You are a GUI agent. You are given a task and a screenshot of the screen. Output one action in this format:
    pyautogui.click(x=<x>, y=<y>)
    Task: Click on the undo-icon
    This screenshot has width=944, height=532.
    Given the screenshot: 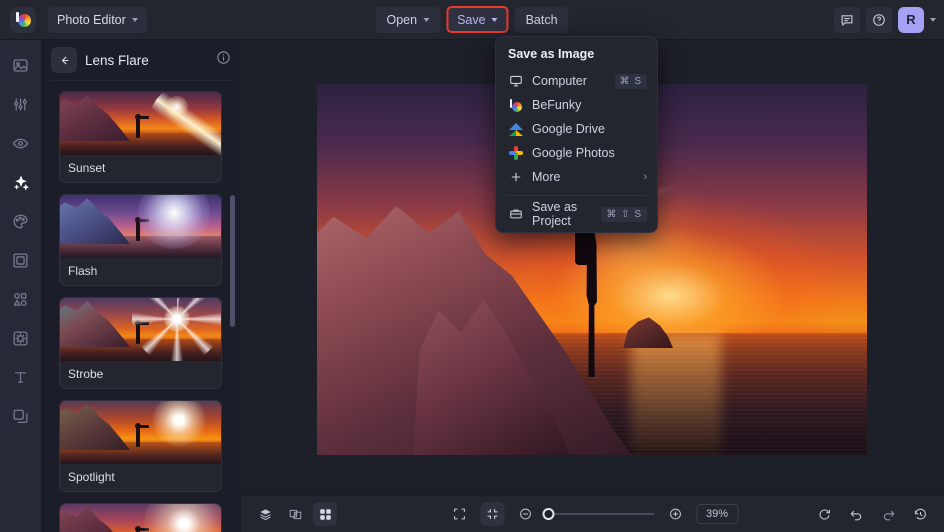 What is the action you would take?
    pyautogui.click(x=856, y=514)
    